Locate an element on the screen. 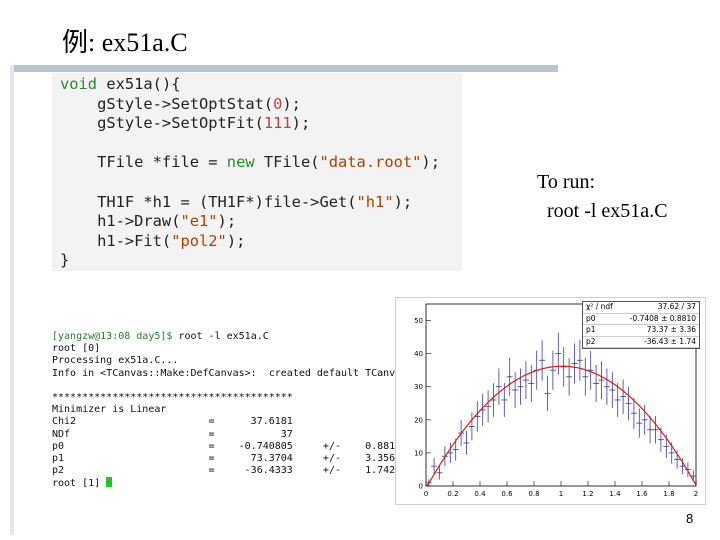 This screenshot has height=540, width=720. run-command: root -l ex51a.C is located at coordinates (602, 211).